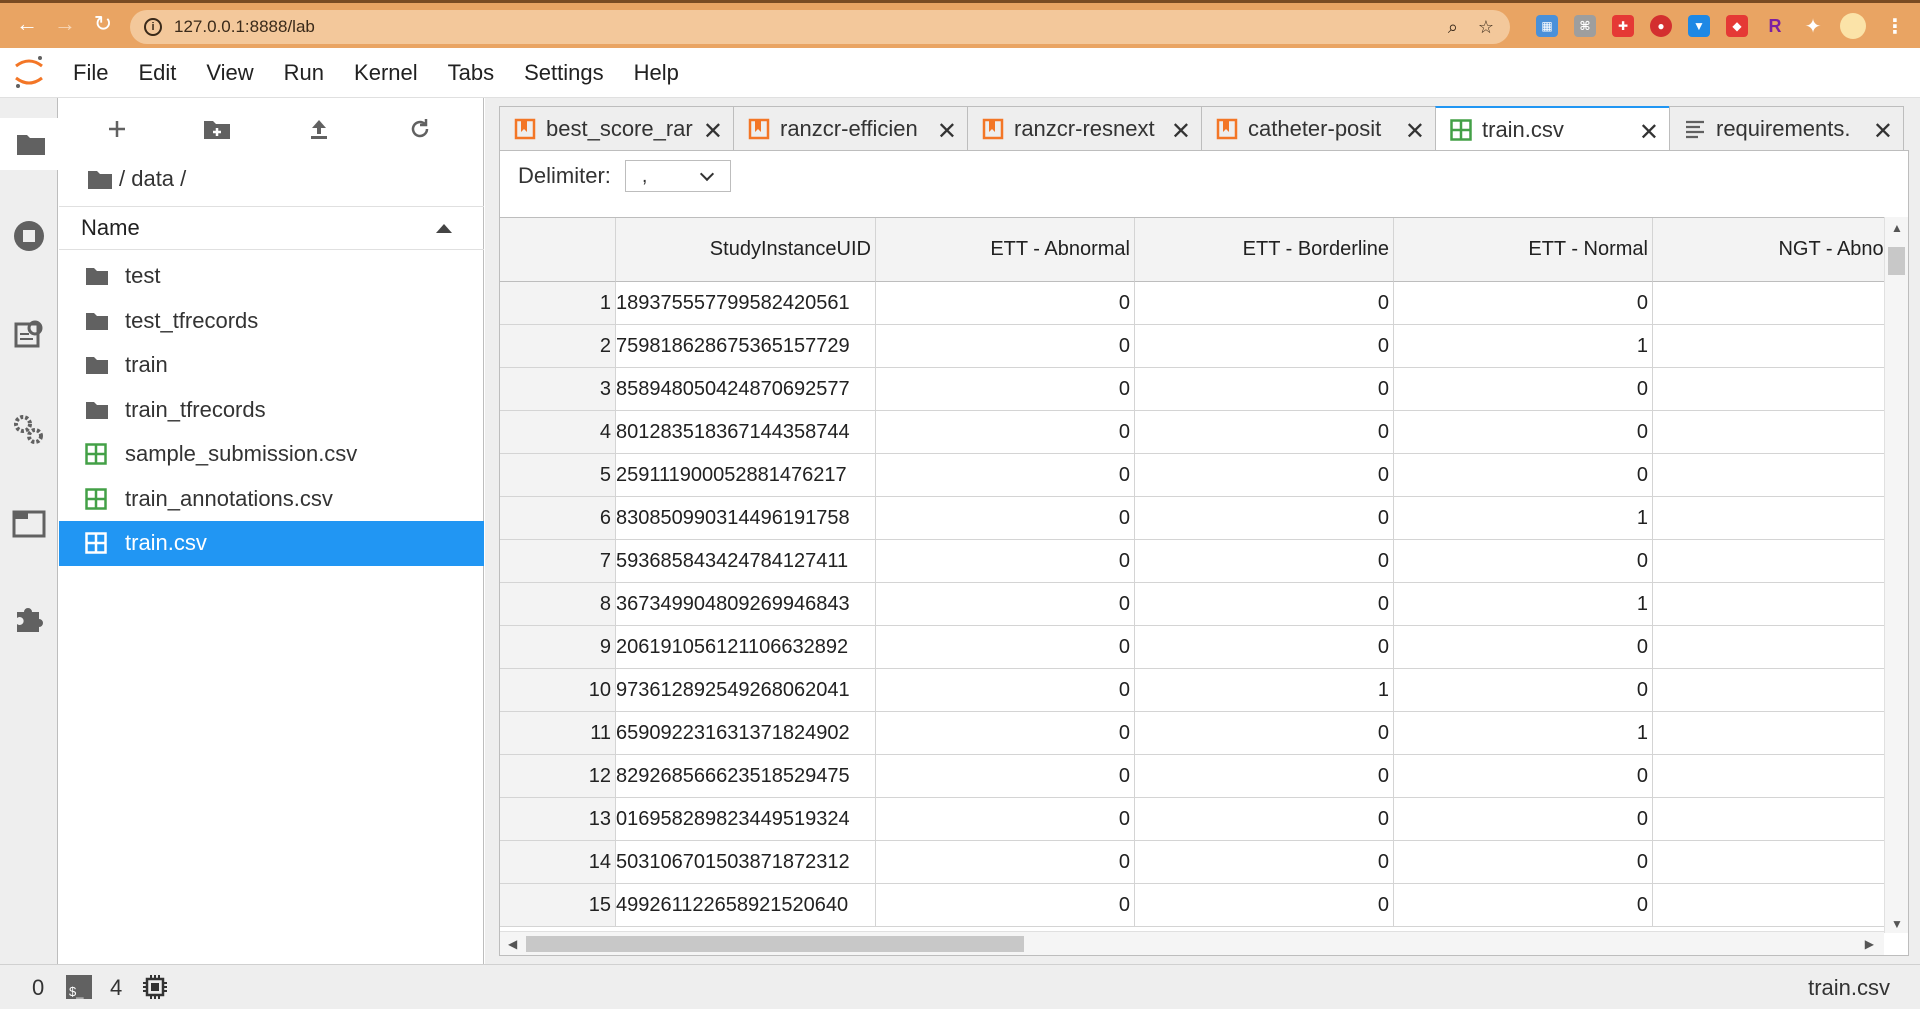 Image resolution: width=1920 pixels, height=1009 pixels. I want to click on menu-view: View, so click(229, 73).